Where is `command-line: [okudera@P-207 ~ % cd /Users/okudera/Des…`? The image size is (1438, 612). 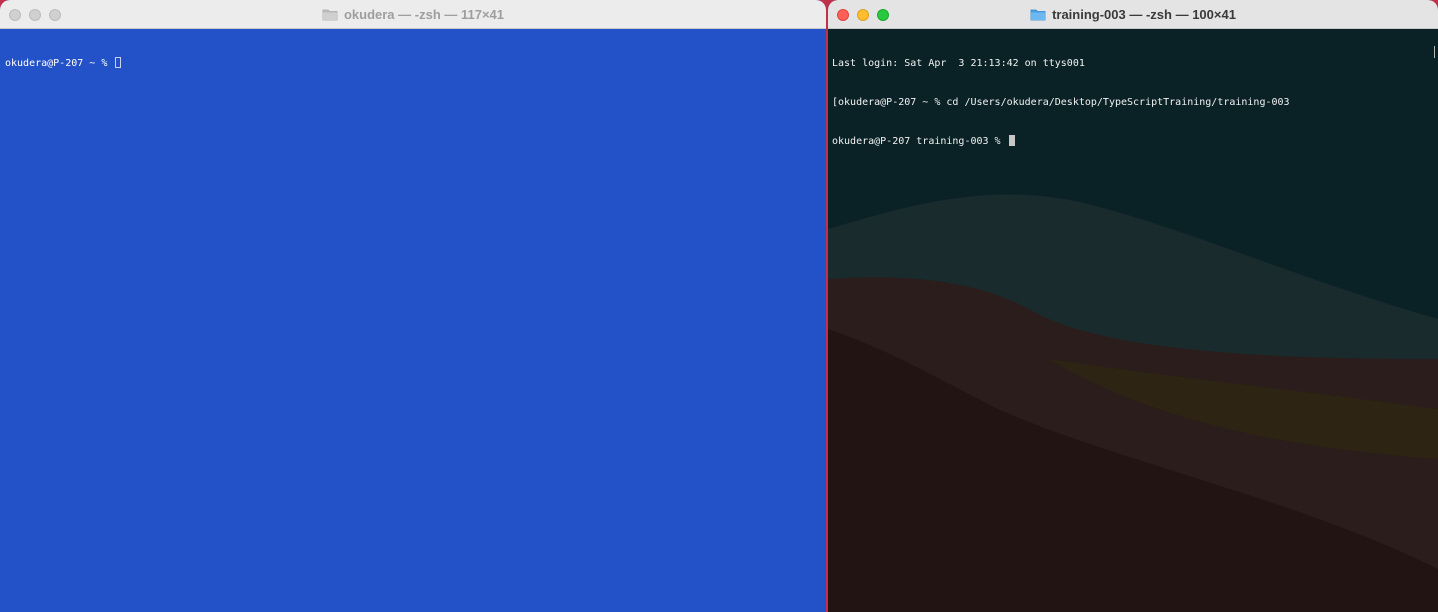 command-line: [okudera@P-207 ~ % cd /Users/okudera/Des… is located at coordinates (1061, 102).